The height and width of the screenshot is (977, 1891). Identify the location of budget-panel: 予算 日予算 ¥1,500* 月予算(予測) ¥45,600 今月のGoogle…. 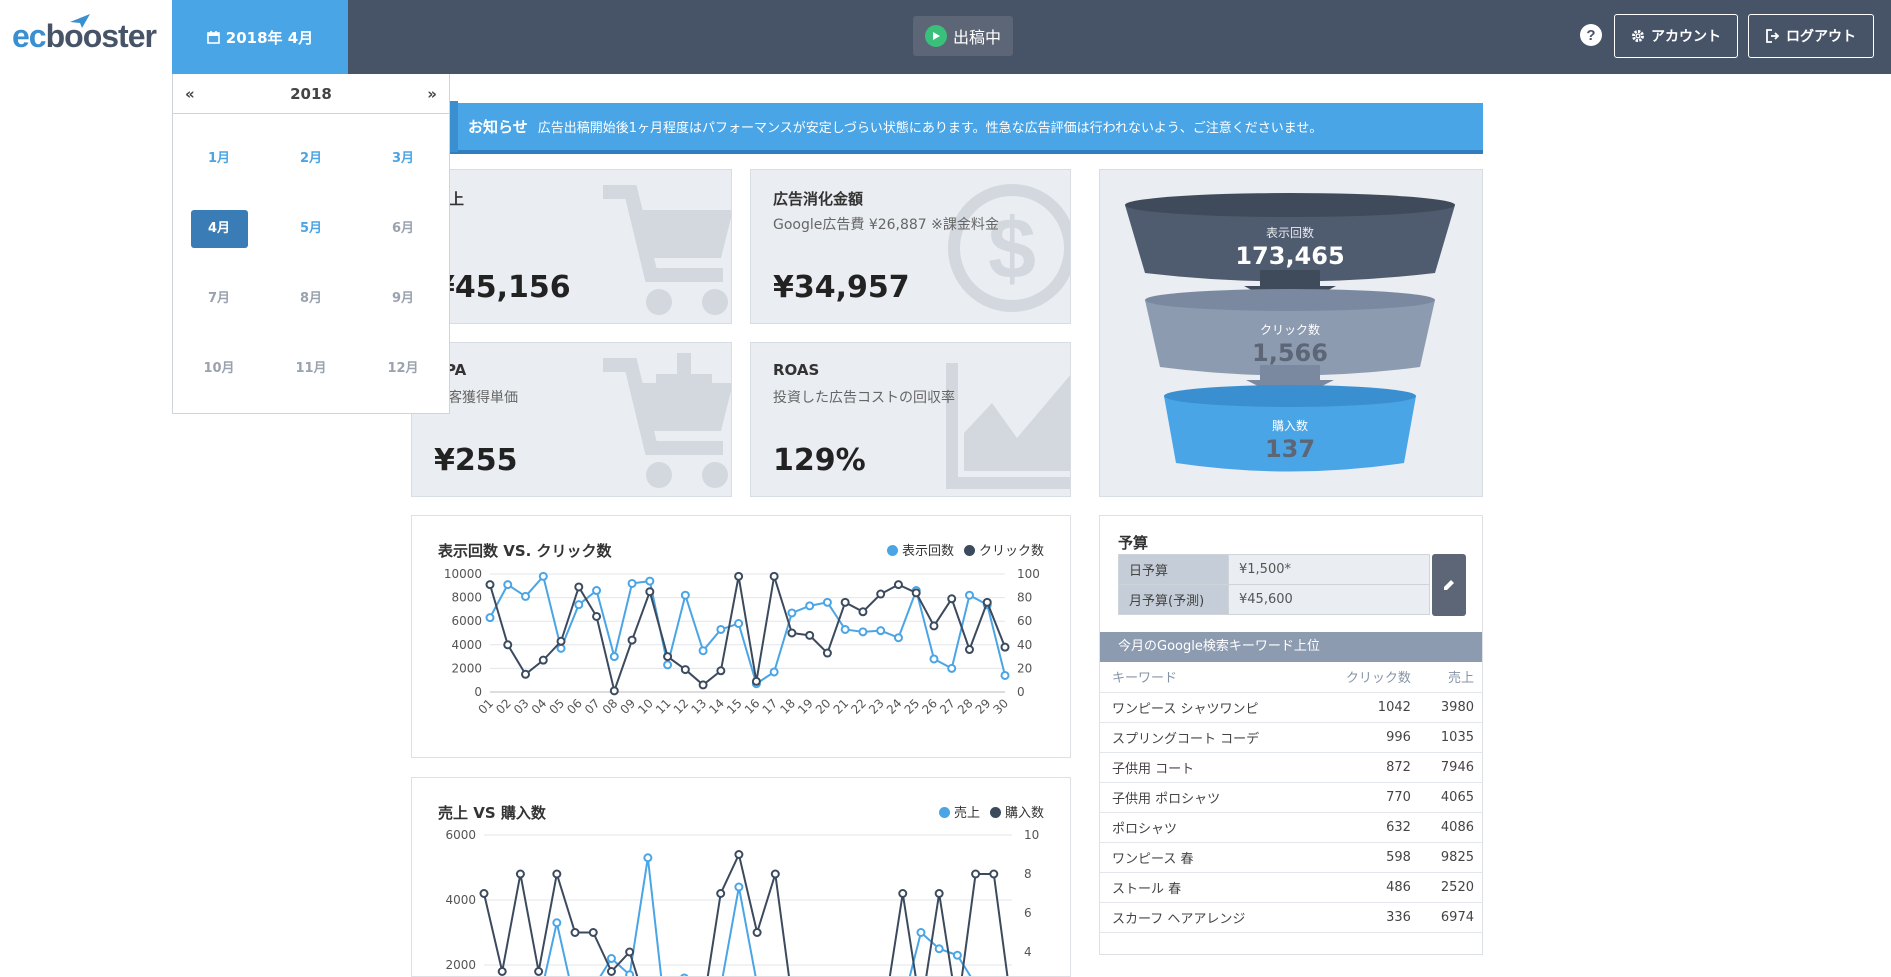
(1291, 735).